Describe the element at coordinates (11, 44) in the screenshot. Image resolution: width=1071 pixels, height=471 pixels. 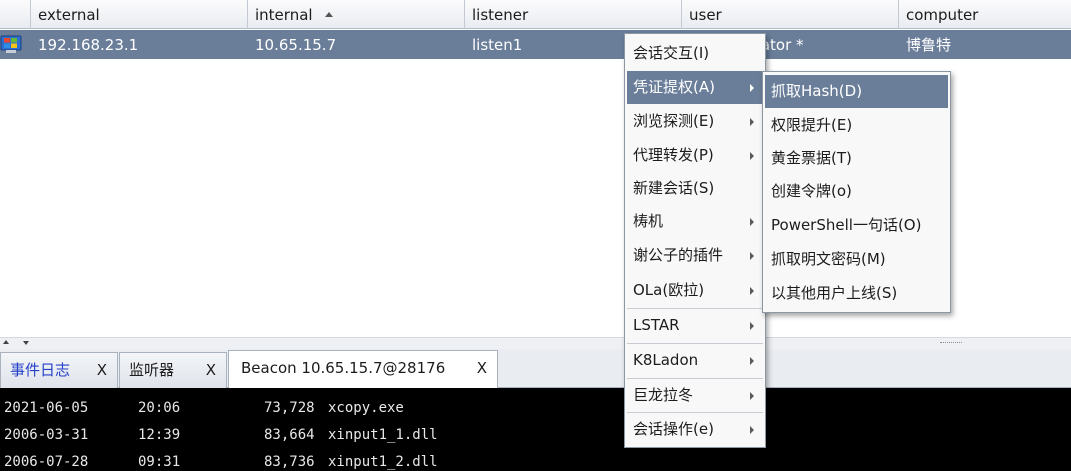
I see `windows-computer-icon` at that location.